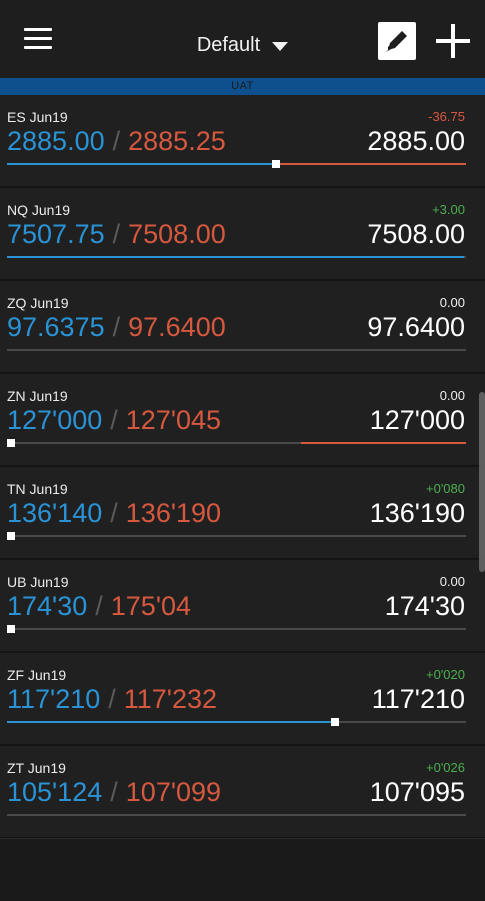 The image size is (485, 901). I want to click on bid-ask-group: 7507.75/7508.00, so click(116, 234).